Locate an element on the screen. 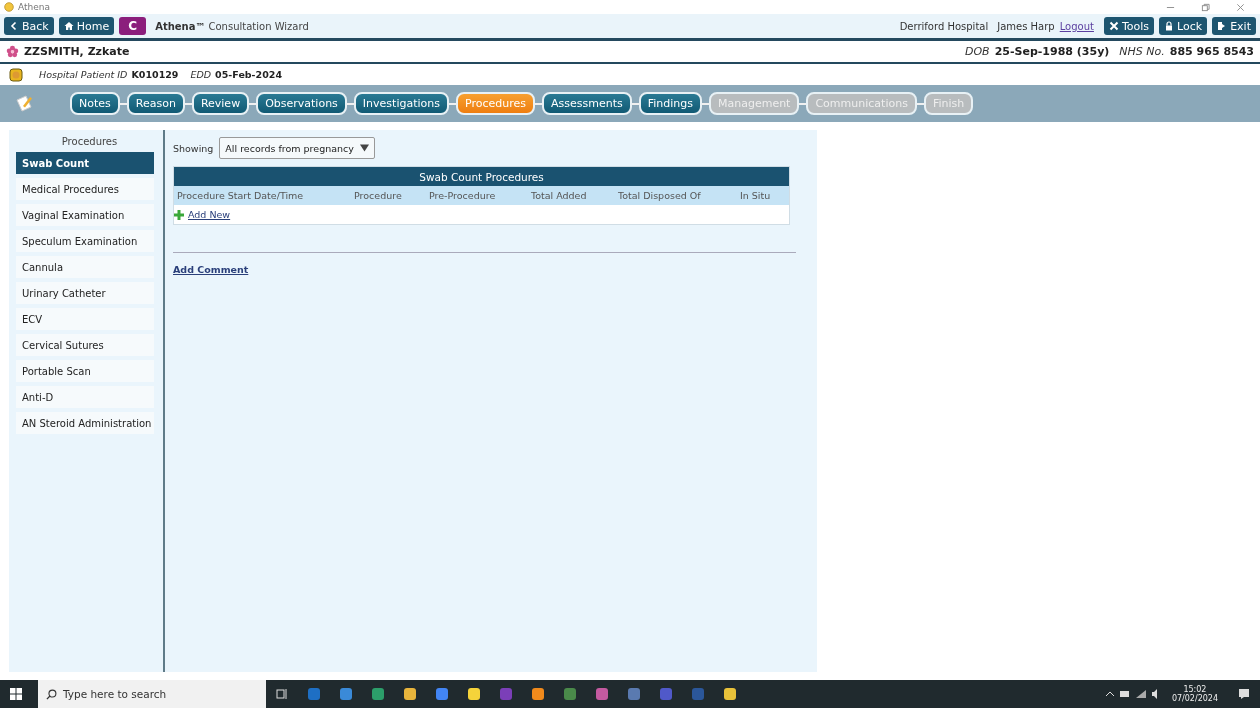 The width and height of the screenshot is (1260, 708). back-icon is located at coordinates (14, 26).